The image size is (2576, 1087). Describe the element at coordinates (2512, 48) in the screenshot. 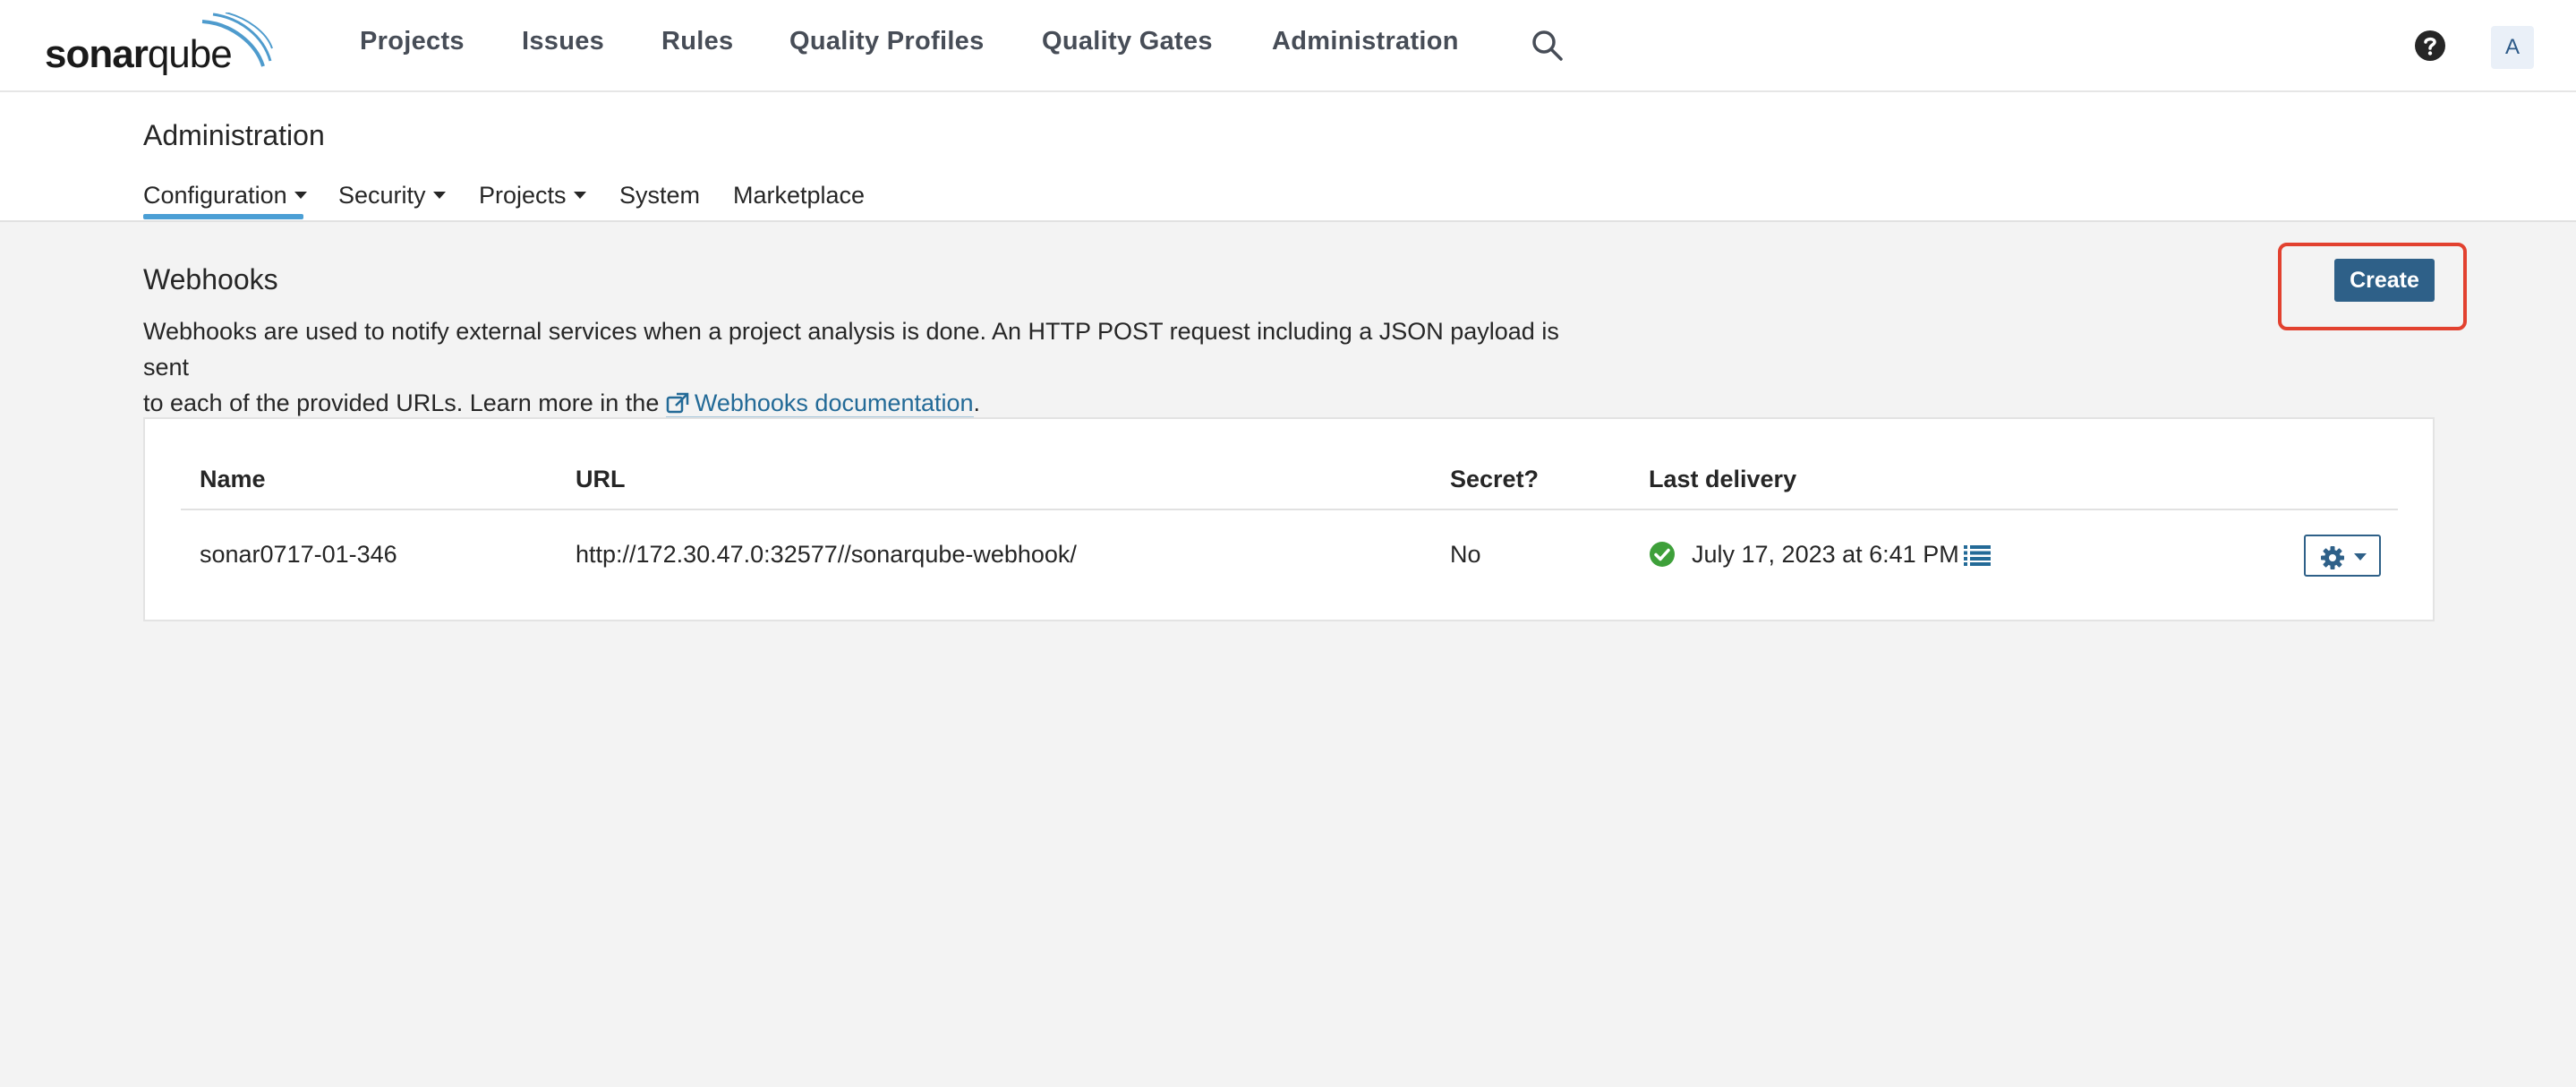

I see `user-avatar: A` at that location.